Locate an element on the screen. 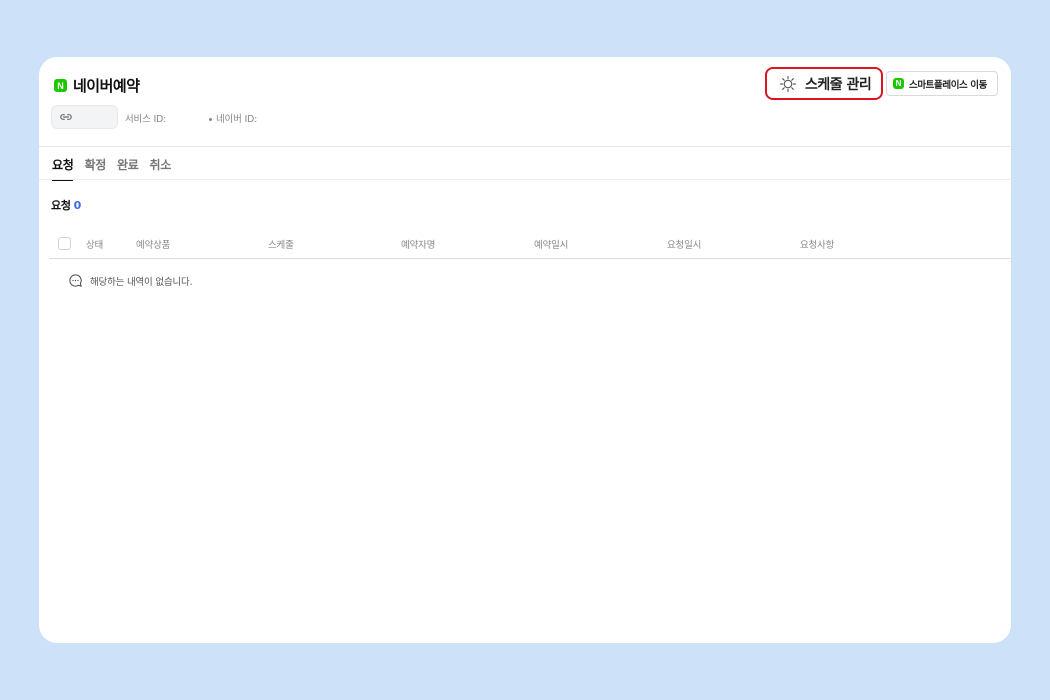  tab-confirmed: 확정 is located at coordinates (95, 168).